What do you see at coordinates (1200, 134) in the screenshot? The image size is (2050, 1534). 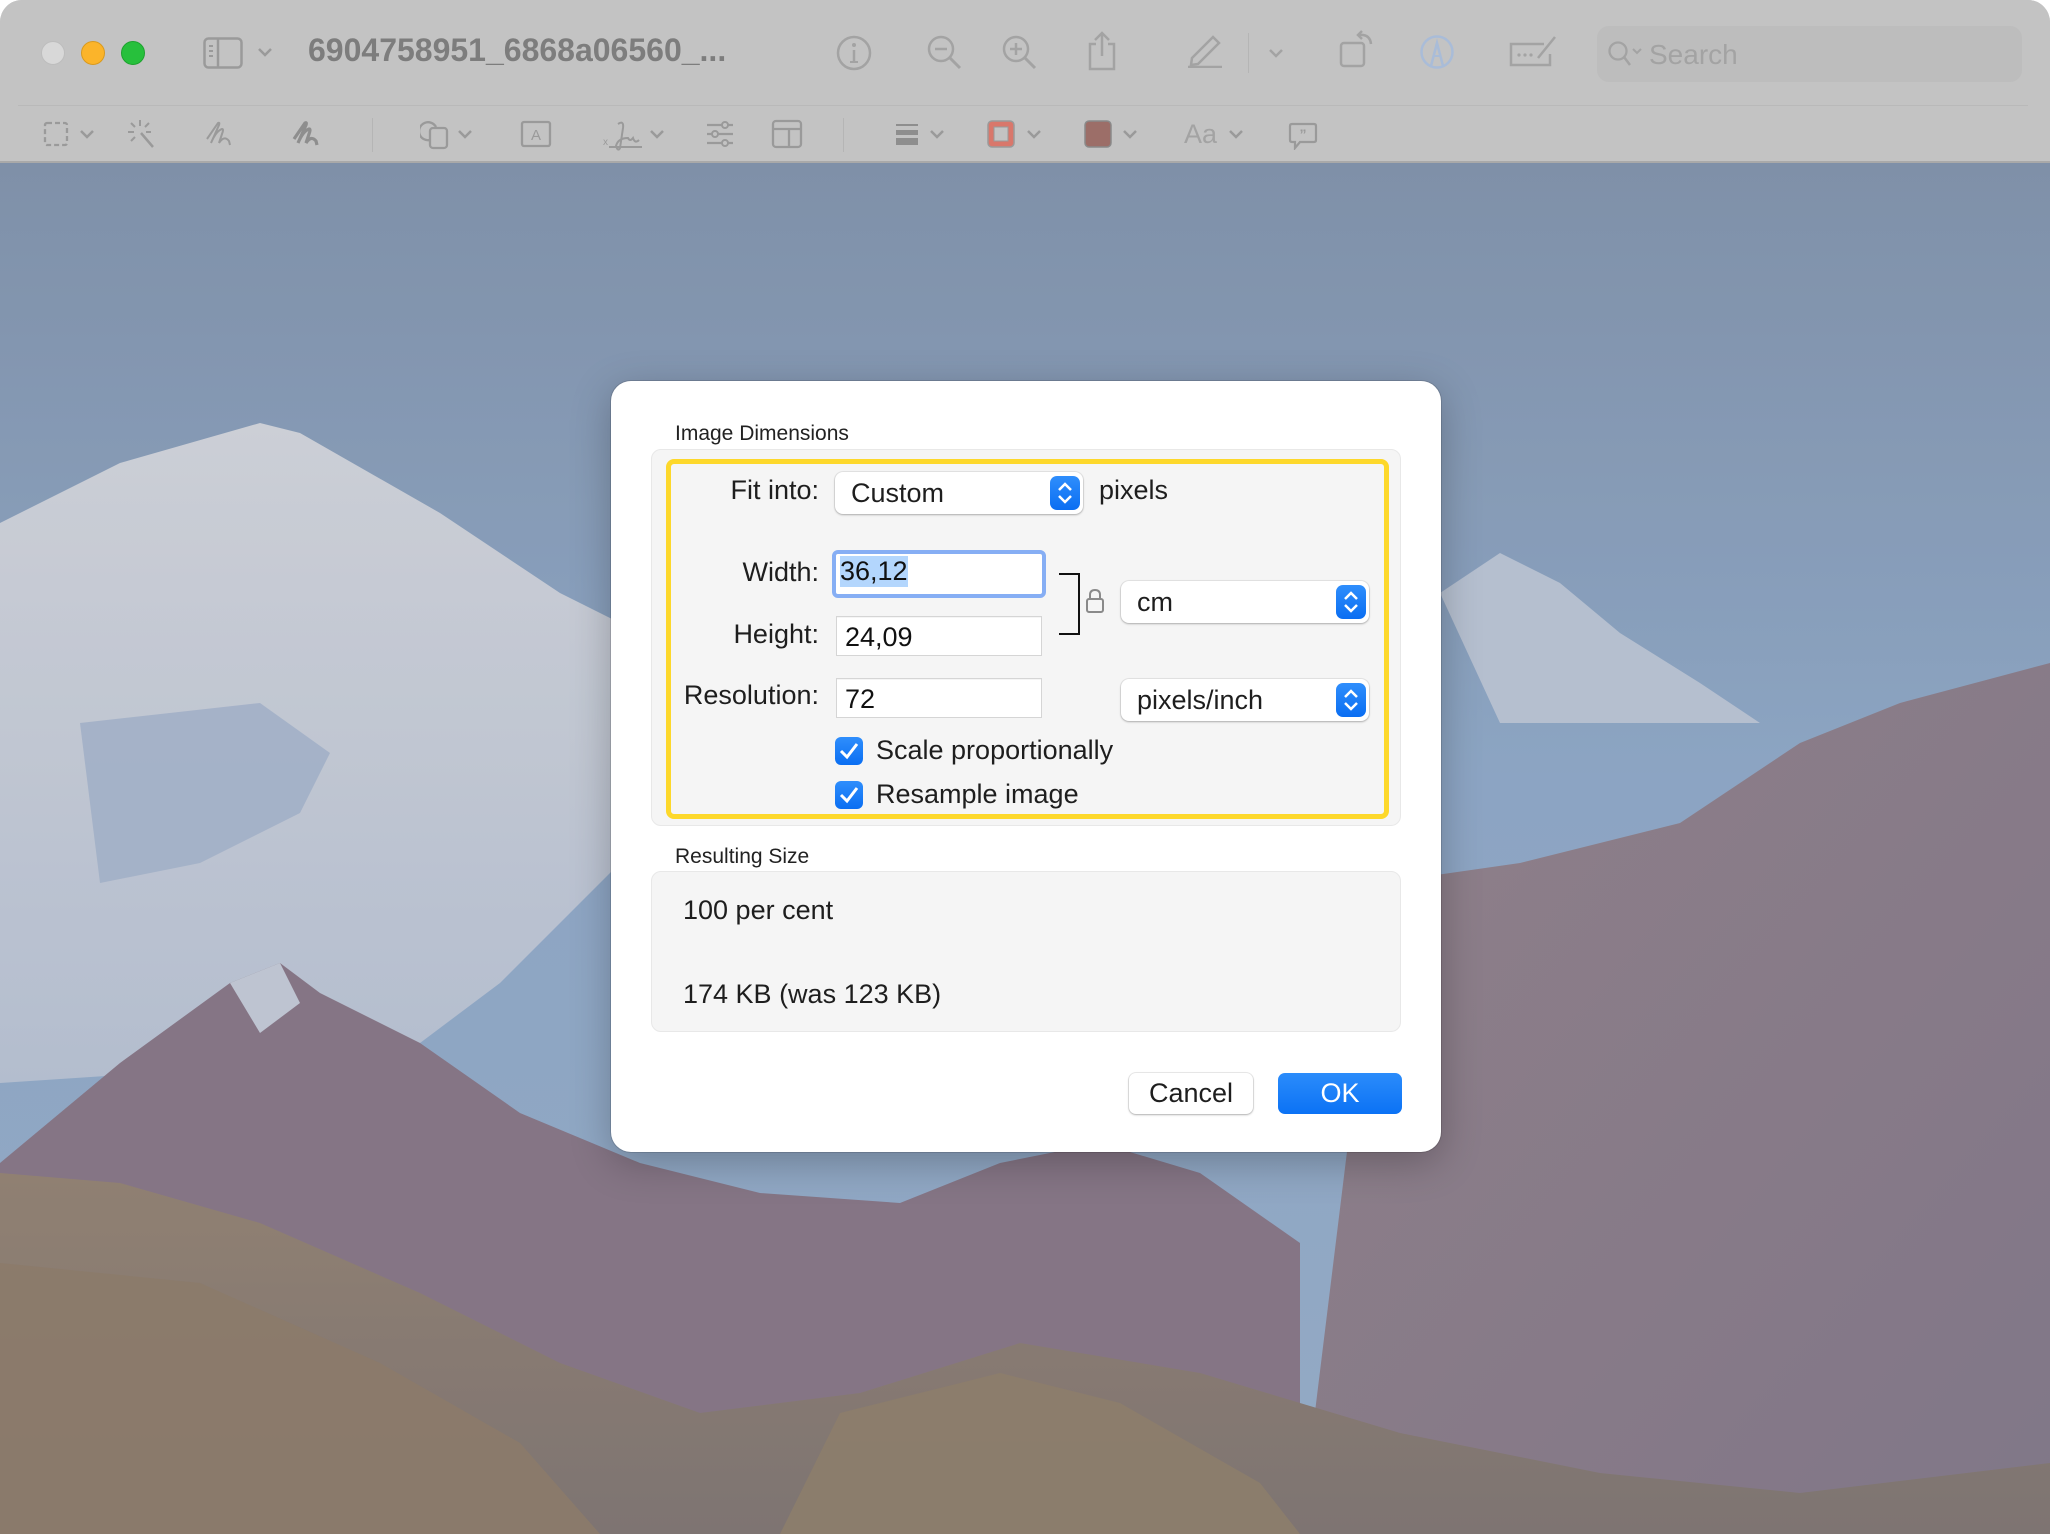 I see `text-style-button: Aa` at bounding box center [1200, 134].